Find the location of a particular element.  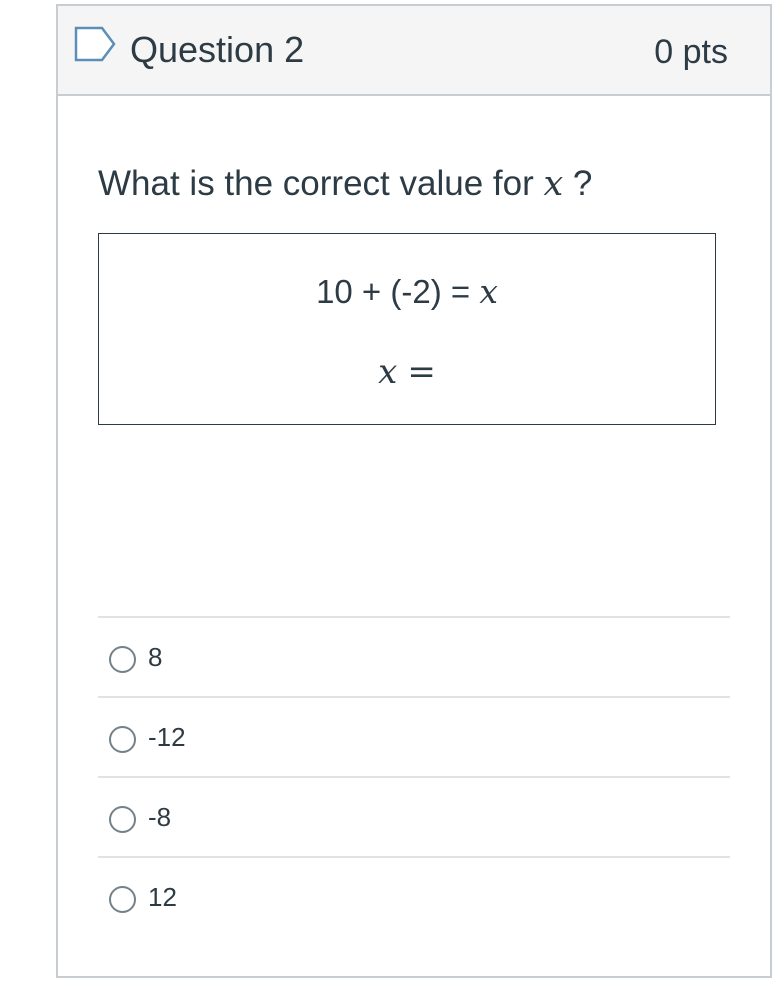

equation-line-2: x = is located at coordinates (407, 372).